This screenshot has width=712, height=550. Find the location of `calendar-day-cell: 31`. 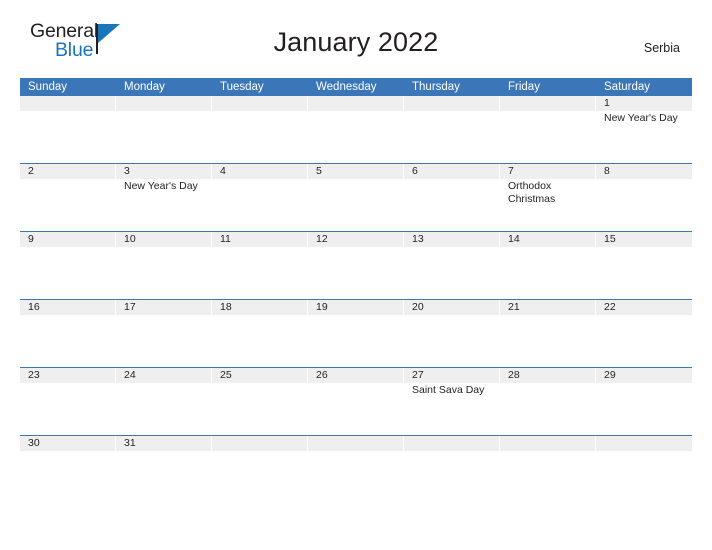

calendar-day-cell: 31 is located at coordinates (164, 458).